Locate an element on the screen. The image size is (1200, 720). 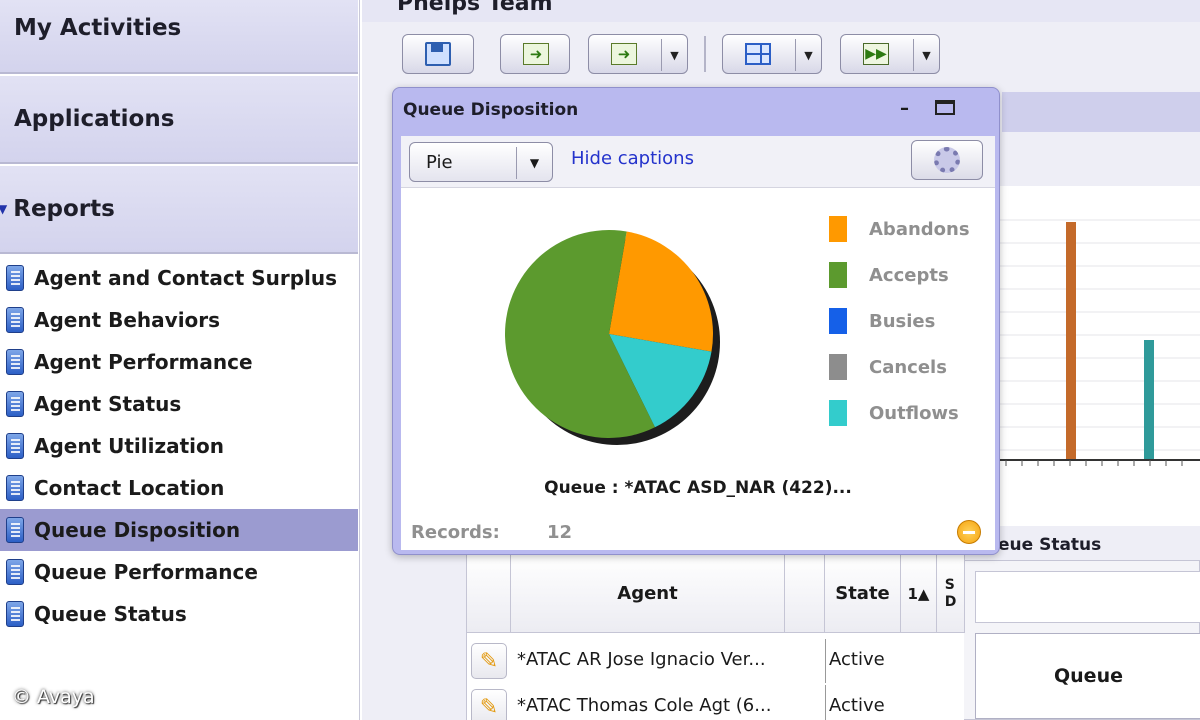
export-button: ➜ is located at coordinates (535, 54).